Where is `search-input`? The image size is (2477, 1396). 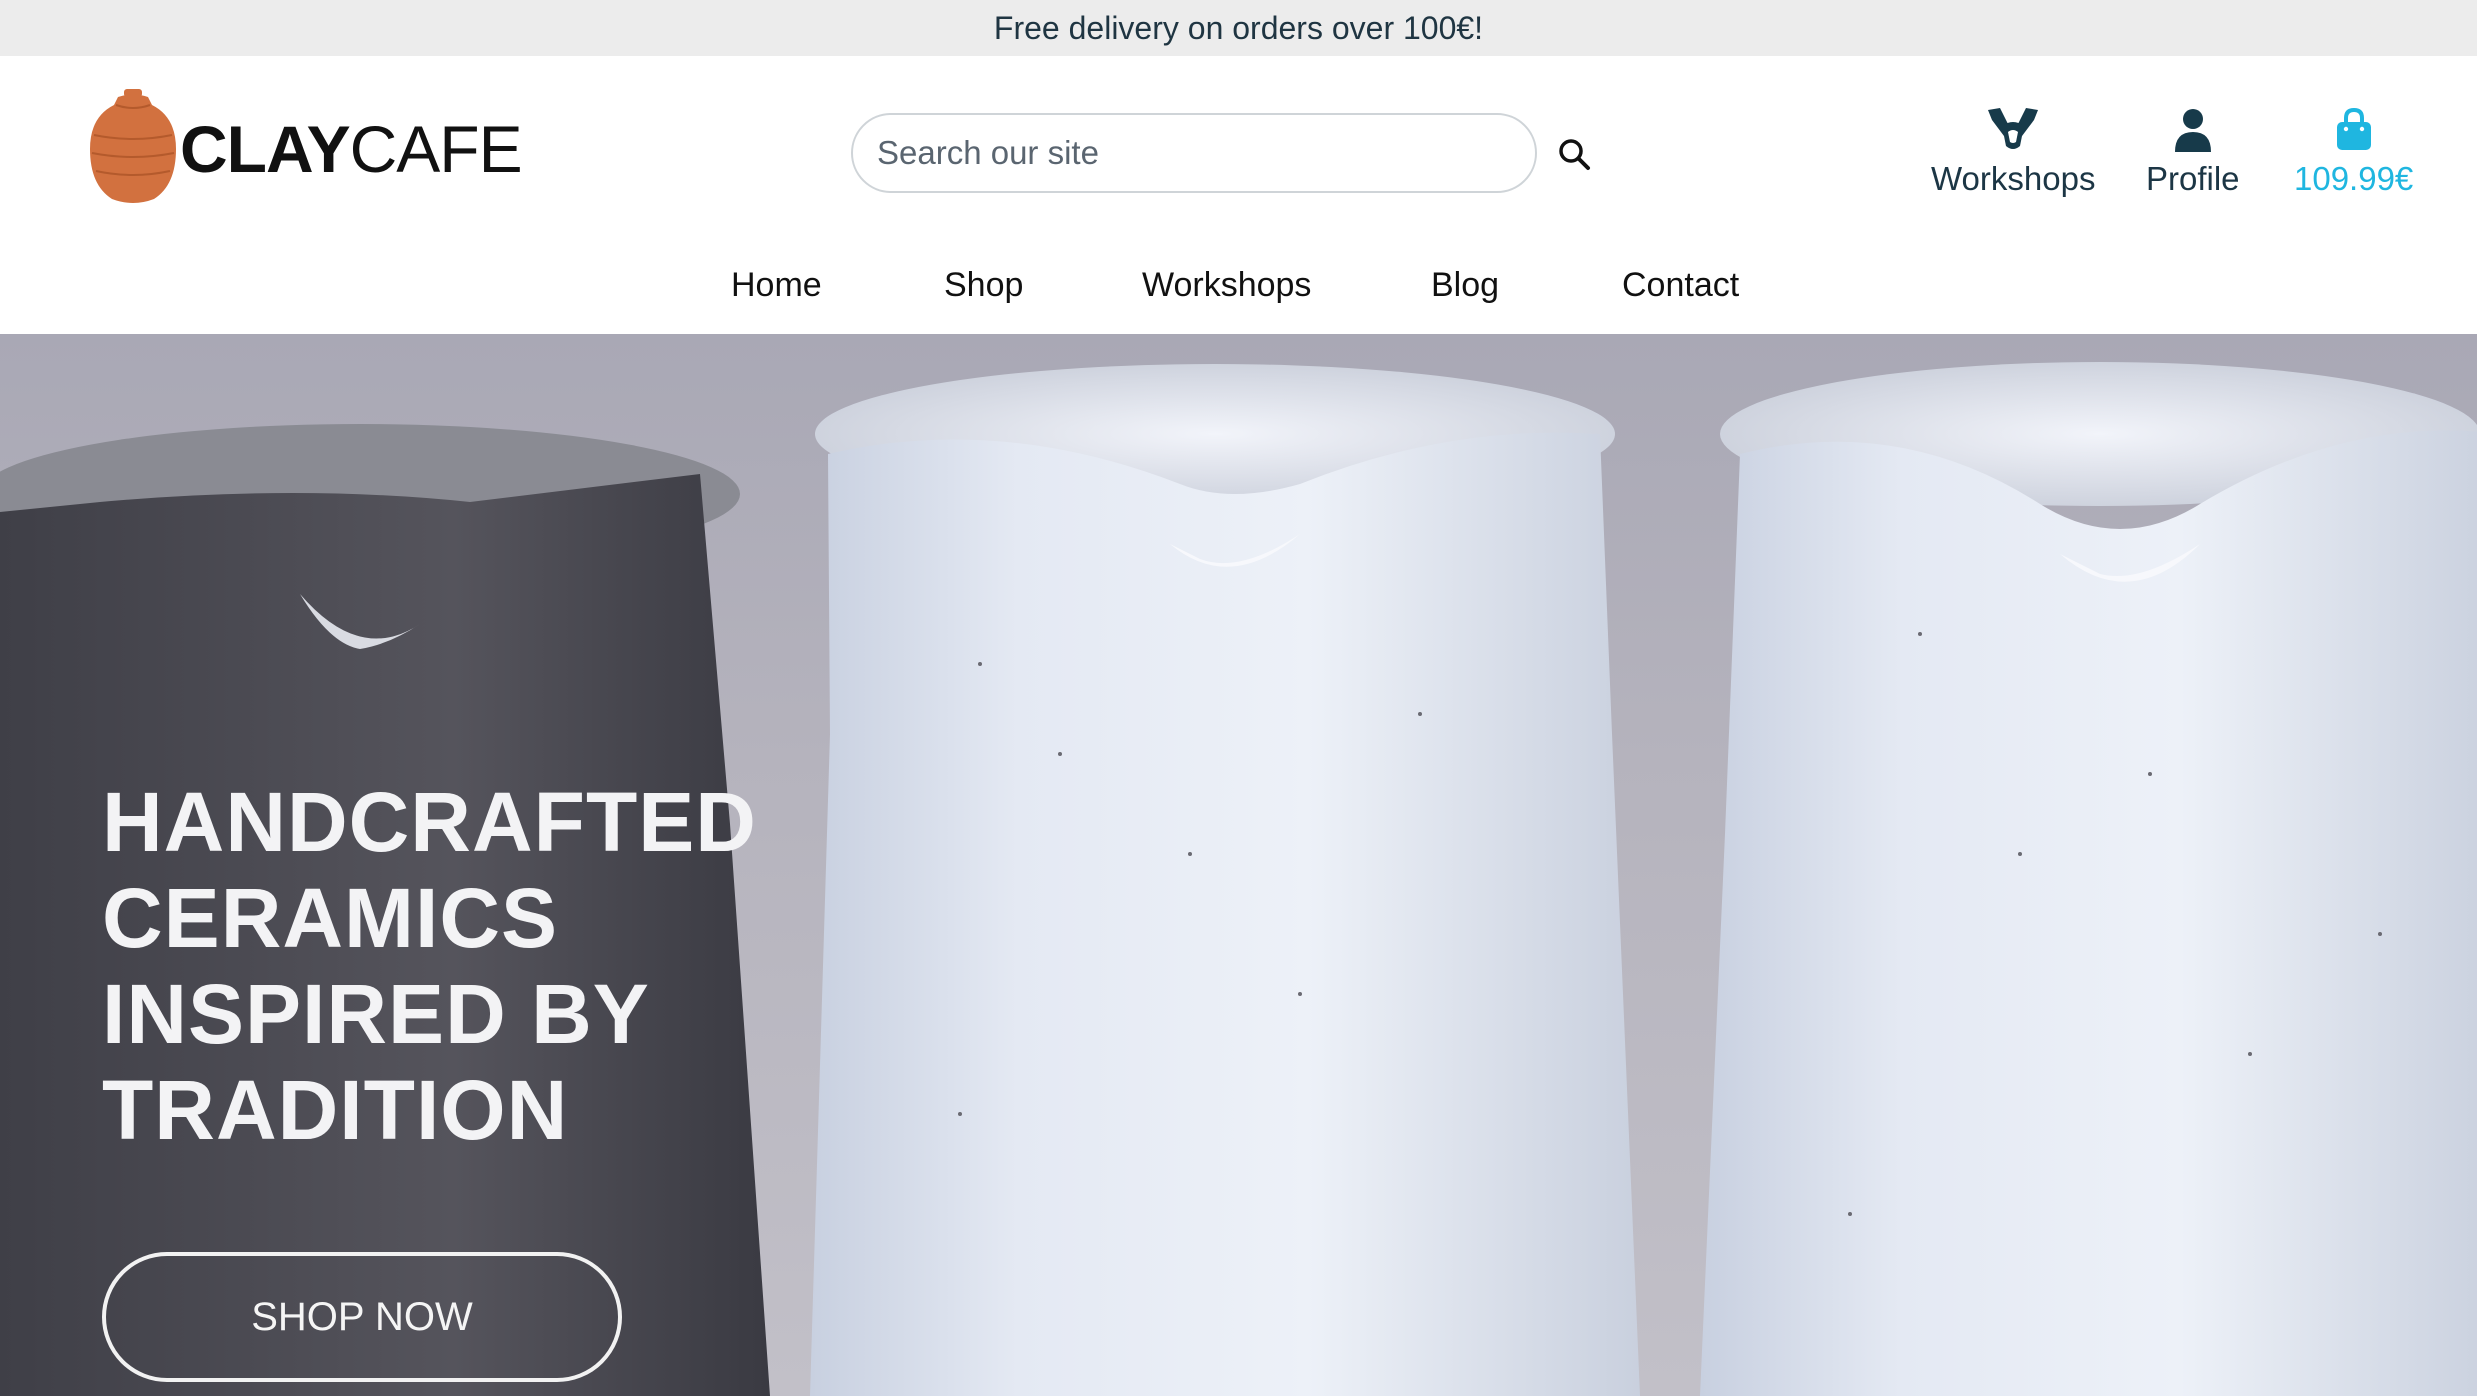
search-input is located at coordinates (1177, 153).